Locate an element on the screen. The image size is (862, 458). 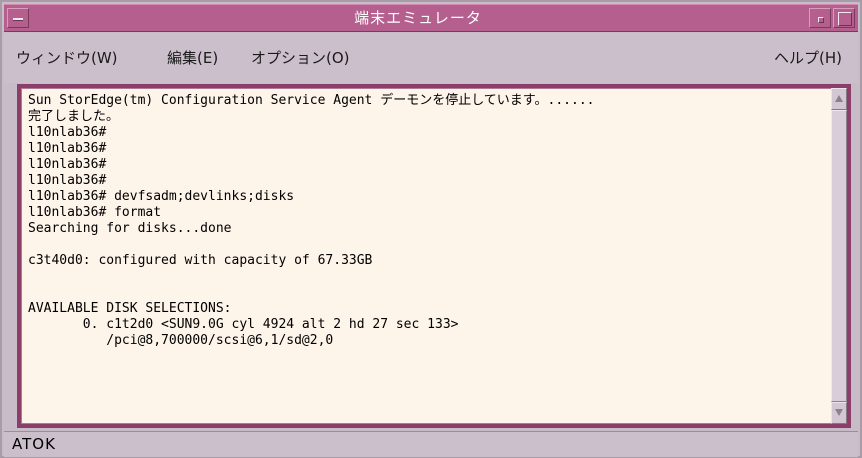
menu-options: オプション(O) is located at coordinates (300, 58).